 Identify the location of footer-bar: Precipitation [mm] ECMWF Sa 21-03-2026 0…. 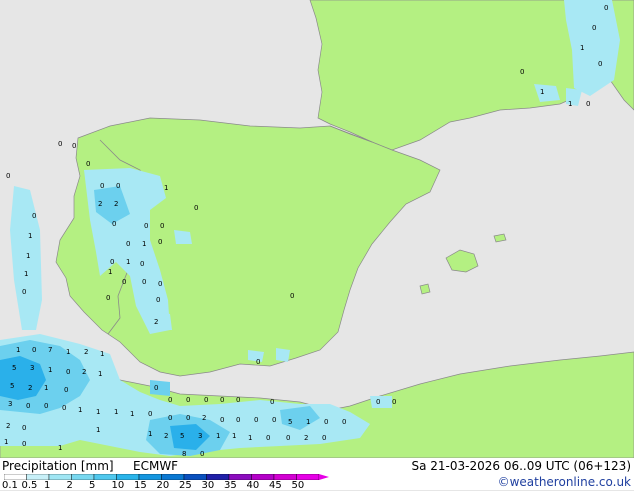
(317, 474).